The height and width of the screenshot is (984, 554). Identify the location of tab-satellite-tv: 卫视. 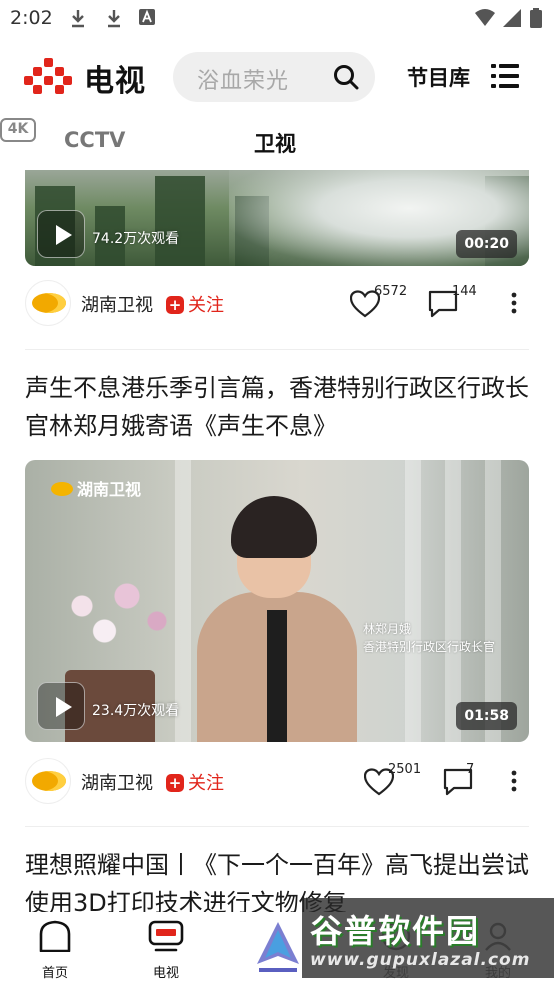
(275, 143).